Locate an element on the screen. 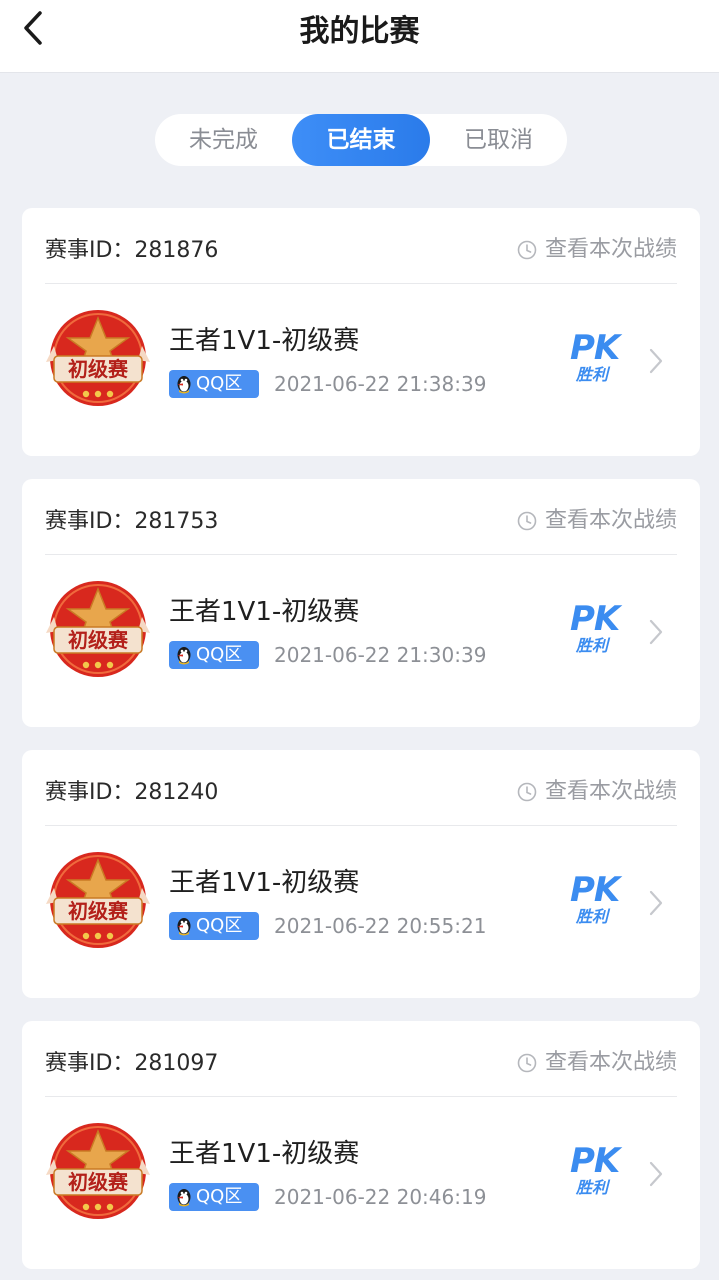 The width and height of the screenshot is (719, 1280). tab-cancelled: 已取消 is located at coordinates (498, 140).